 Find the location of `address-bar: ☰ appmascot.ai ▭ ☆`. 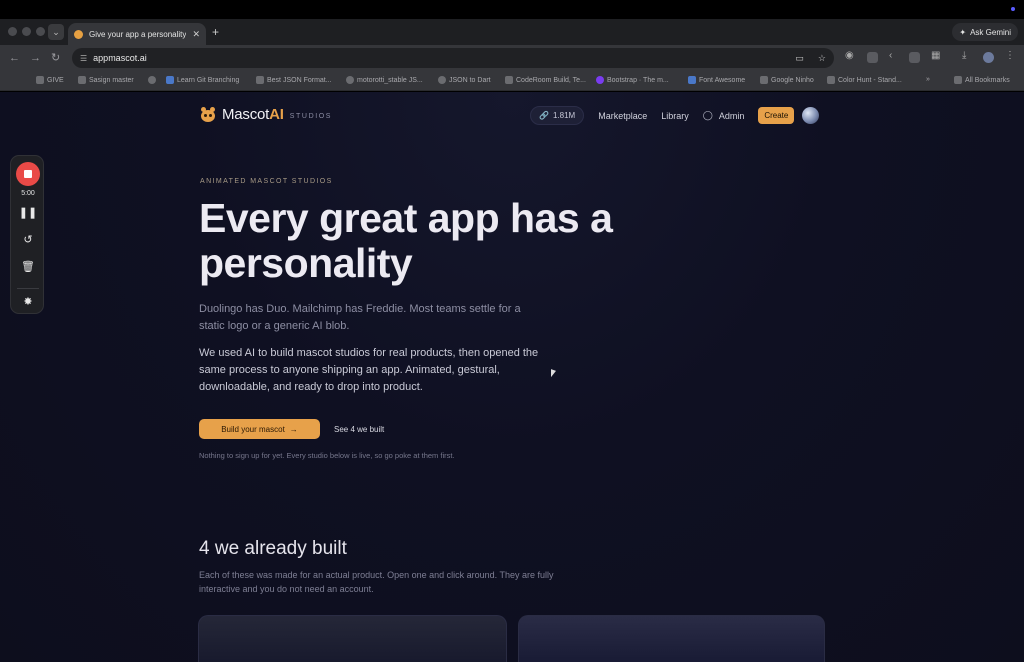

address-bar: ☰ appmascot.ai ▭ ☆ is located at coordinates (453, 58).